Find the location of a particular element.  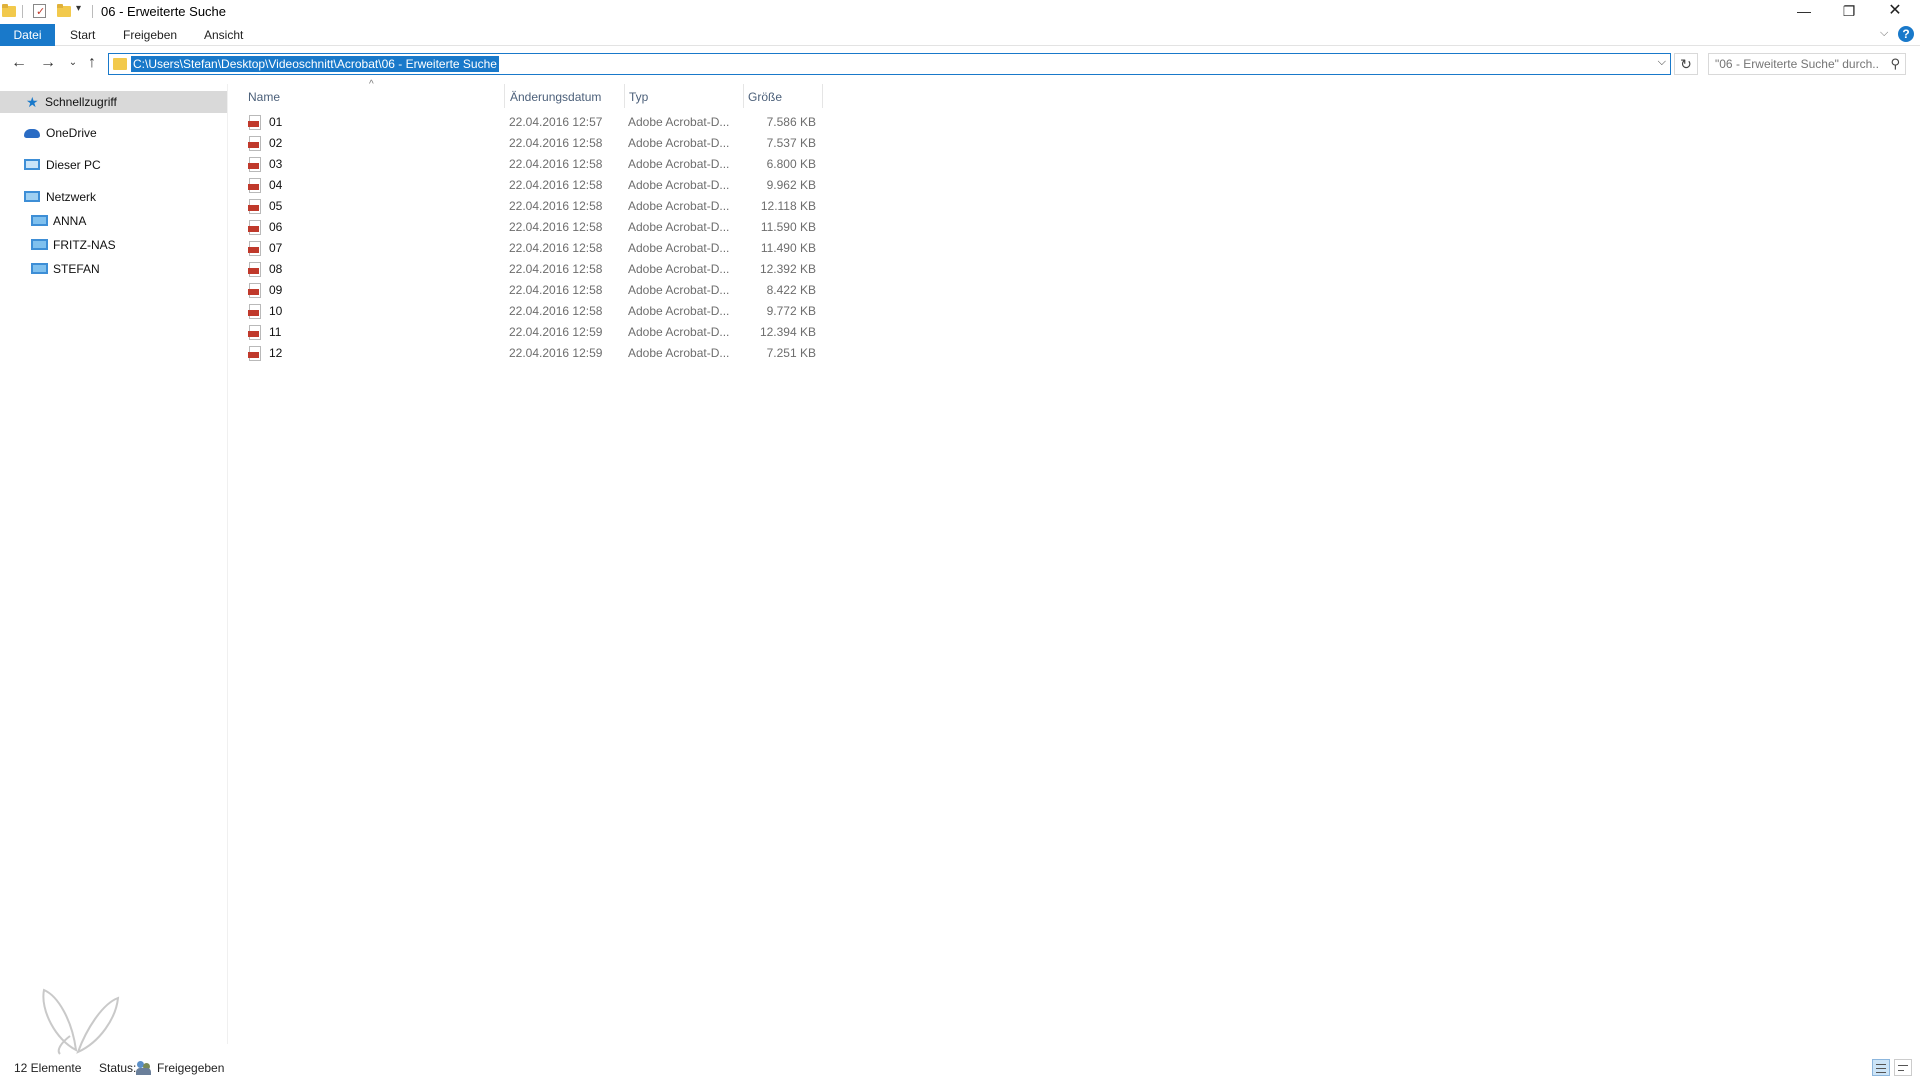

up-arrow-icon: ↑ is located at coordinates (92, 63).